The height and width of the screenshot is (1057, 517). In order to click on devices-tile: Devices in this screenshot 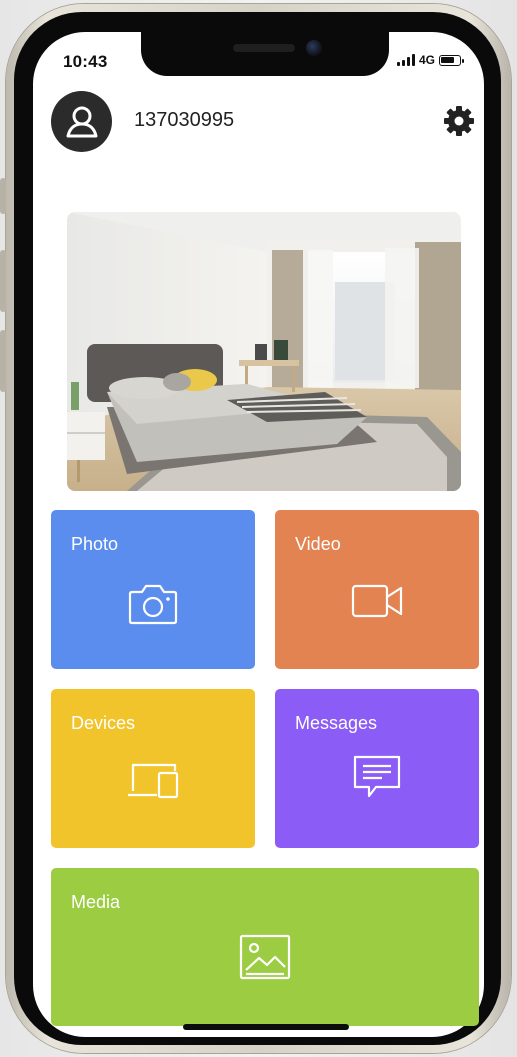, I will do `click(153, 768)`.